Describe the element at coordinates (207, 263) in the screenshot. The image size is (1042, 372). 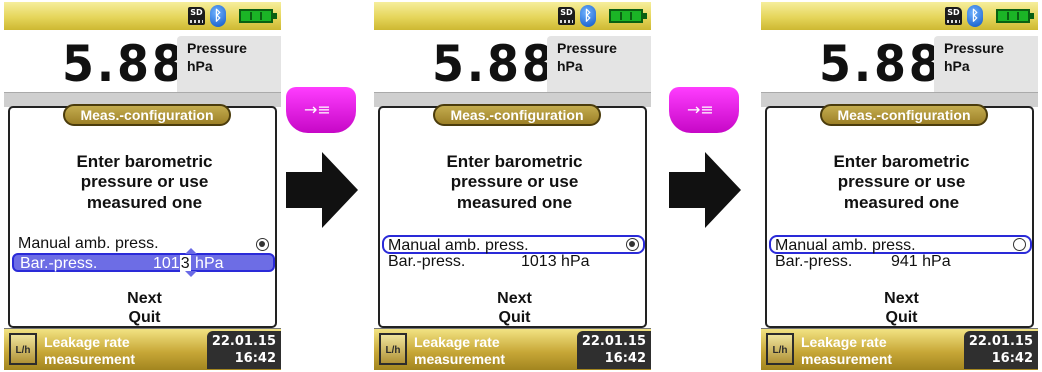
I see `value-unit: hPa` at that location.